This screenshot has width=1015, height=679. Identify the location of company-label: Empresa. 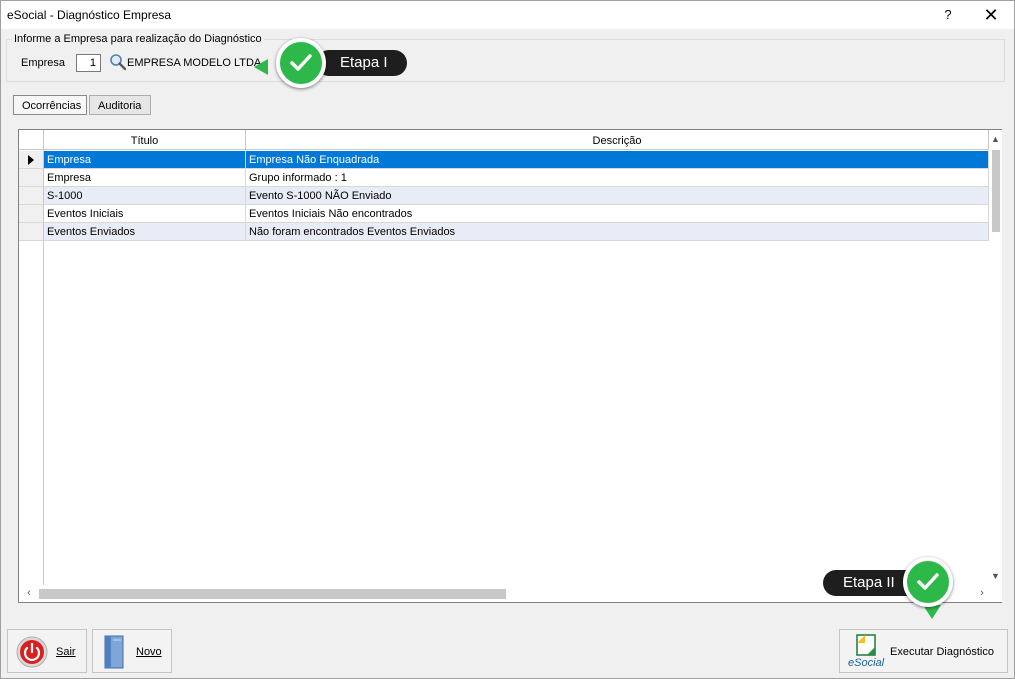
(43, 63).